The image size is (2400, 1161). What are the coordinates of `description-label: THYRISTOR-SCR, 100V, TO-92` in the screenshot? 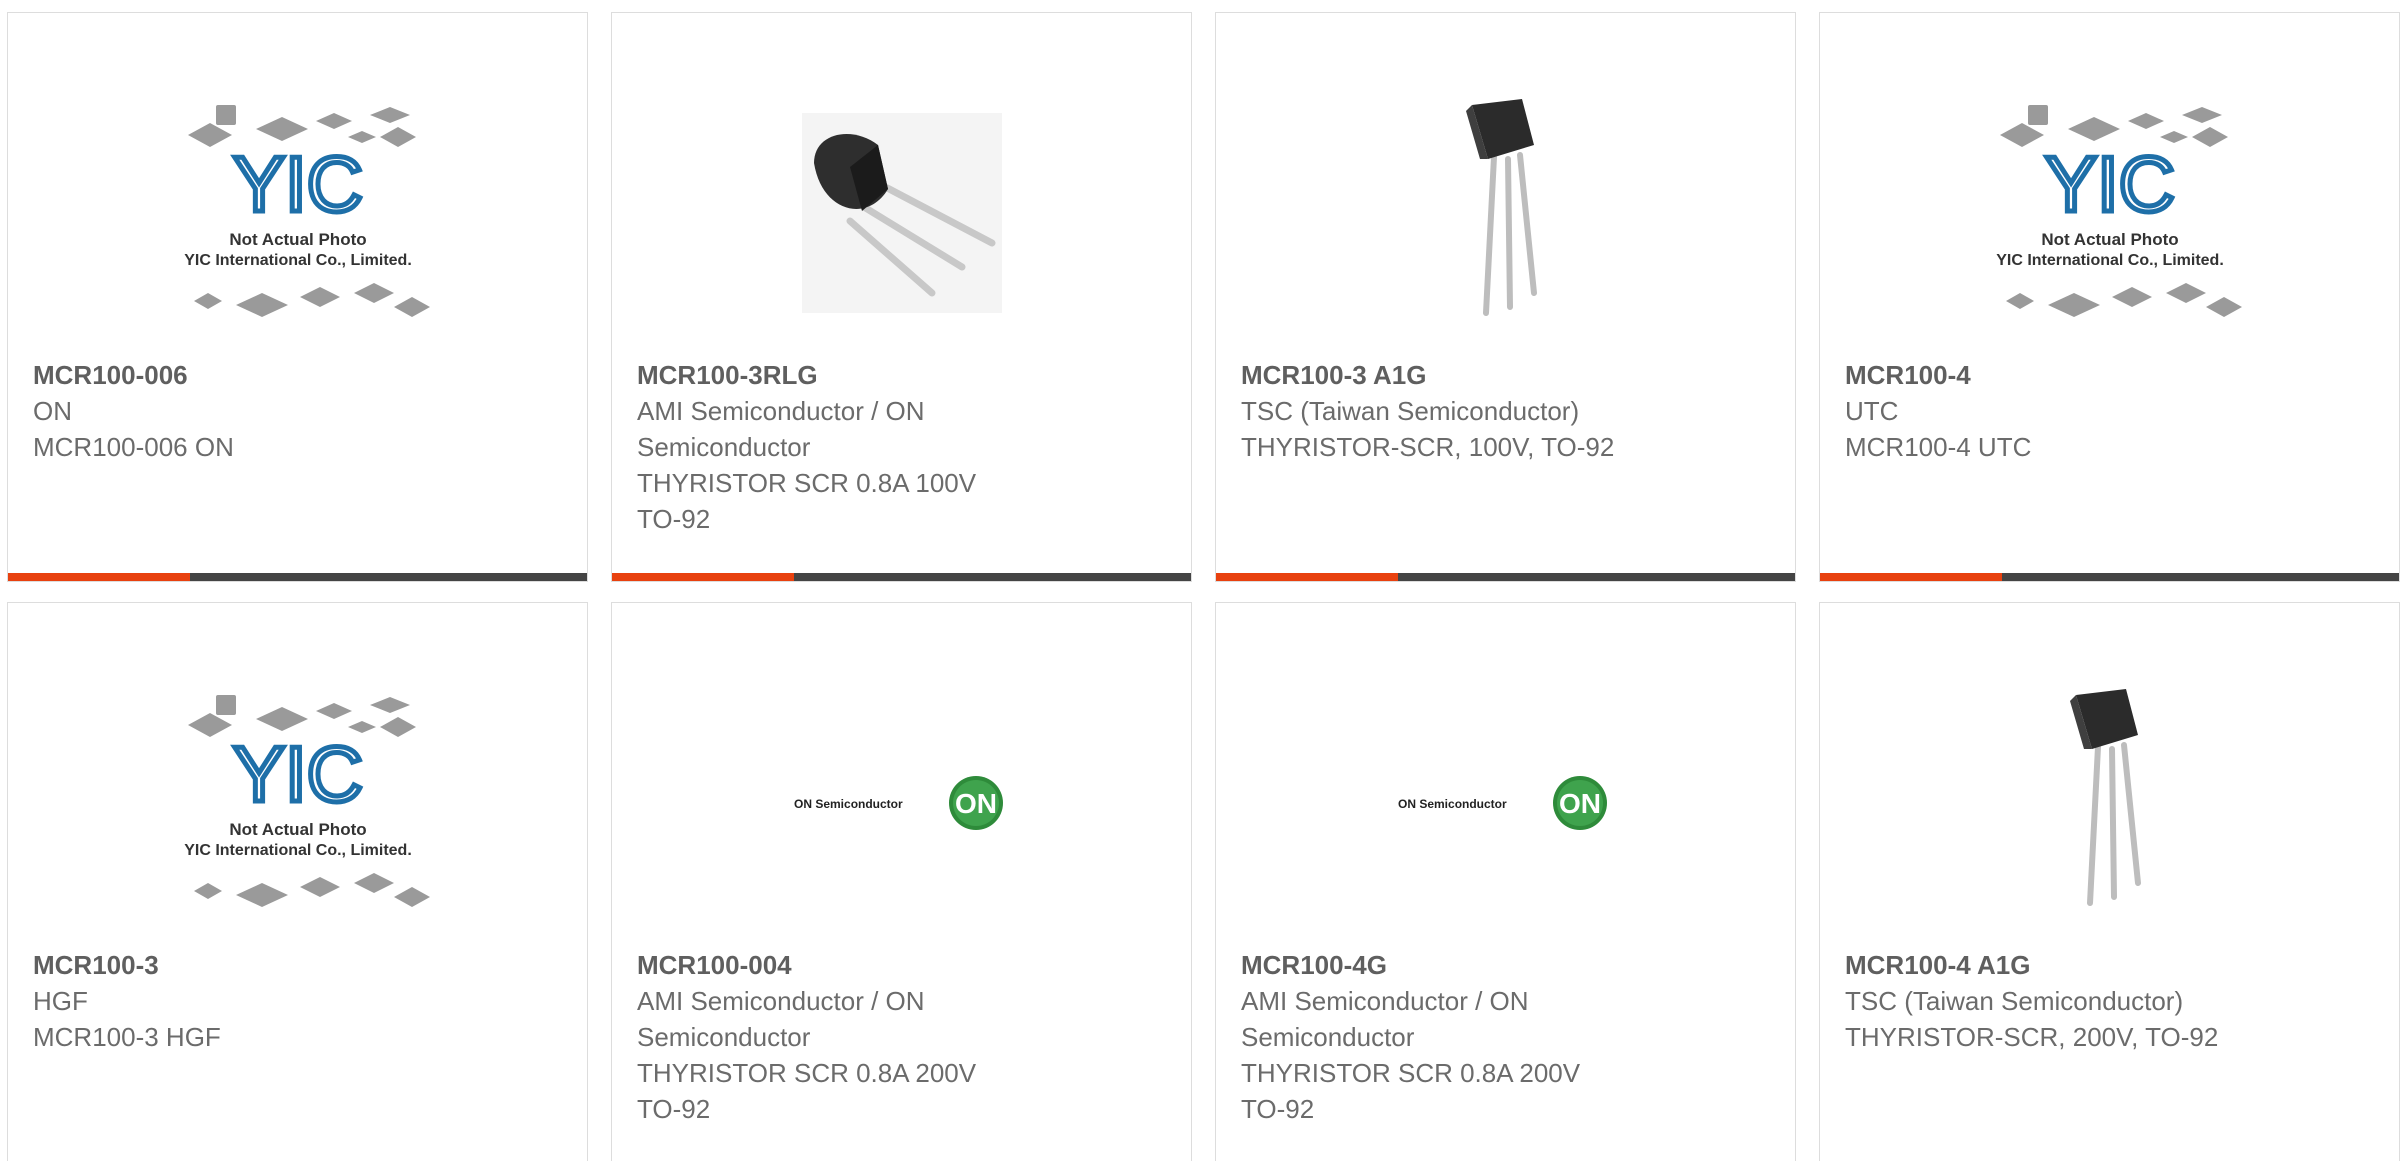 It's located at (1428, 447).